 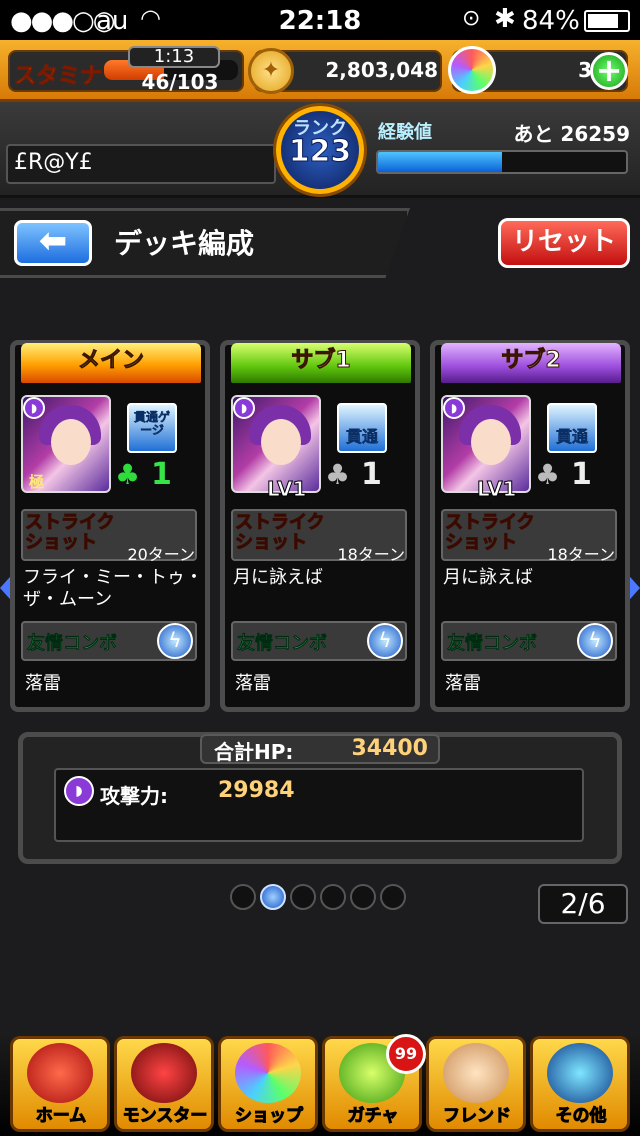 I want to click on rank-value: 123, so click(x=320, y=152).